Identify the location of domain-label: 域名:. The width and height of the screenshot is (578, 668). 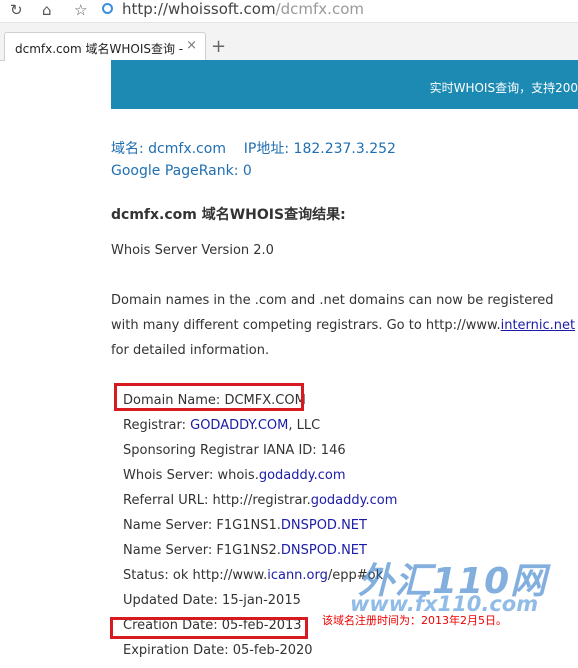
(127, 149).